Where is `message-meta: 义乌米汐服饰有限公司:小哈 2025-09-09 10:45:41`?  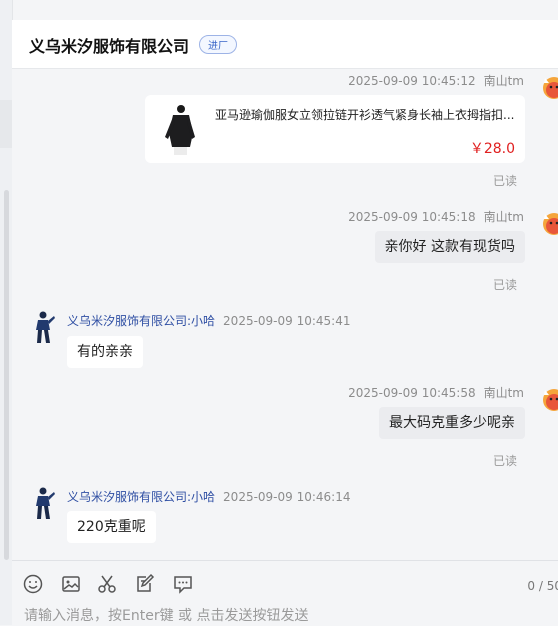
message-meta: 义乌米汐服饰有限公司:小哈 2025-09-09 10:45:41 is located at coordinates (209, 320).